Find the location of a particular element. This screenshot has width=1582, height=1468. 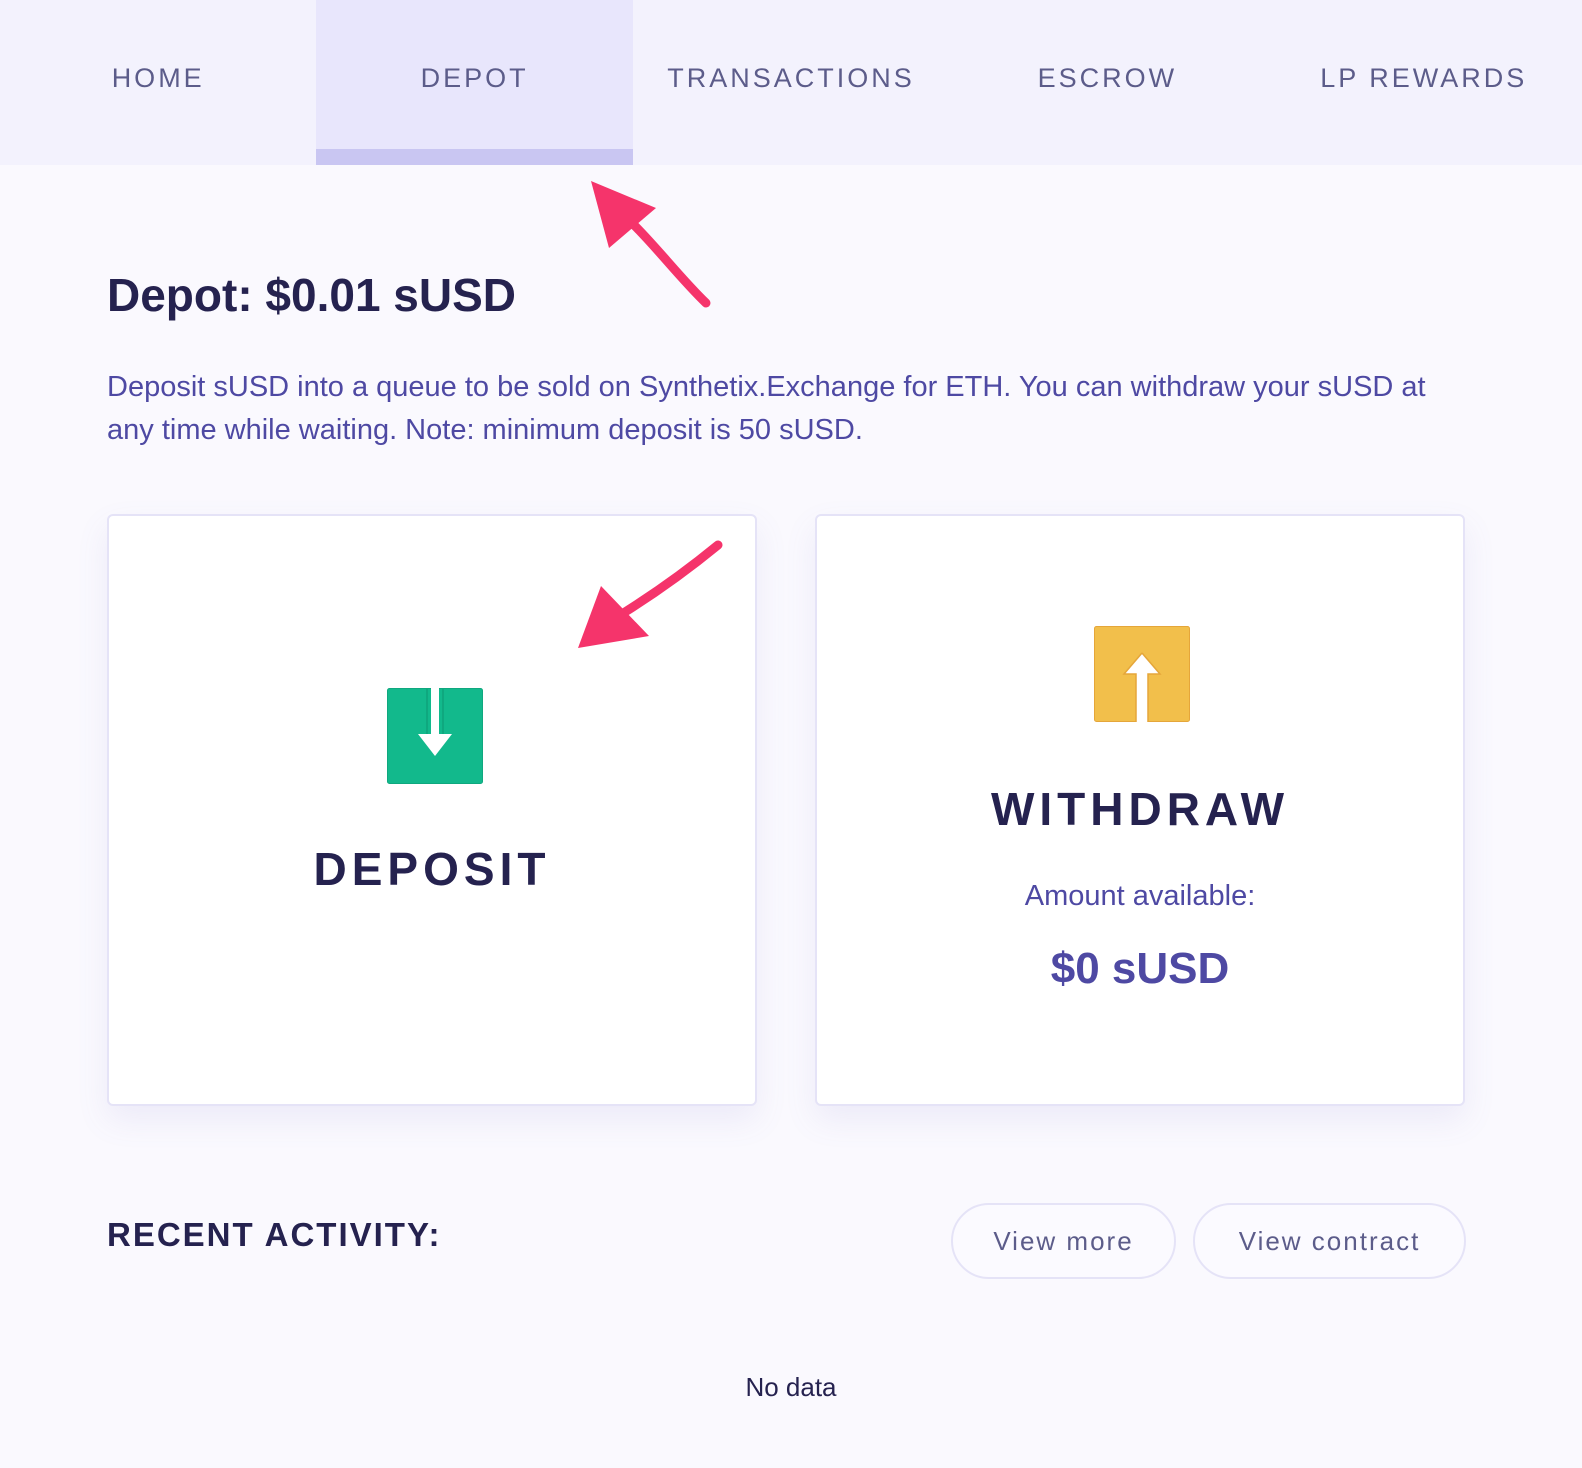

withdraw-label: WITHDRAW is located at coordinates (1140, 809).